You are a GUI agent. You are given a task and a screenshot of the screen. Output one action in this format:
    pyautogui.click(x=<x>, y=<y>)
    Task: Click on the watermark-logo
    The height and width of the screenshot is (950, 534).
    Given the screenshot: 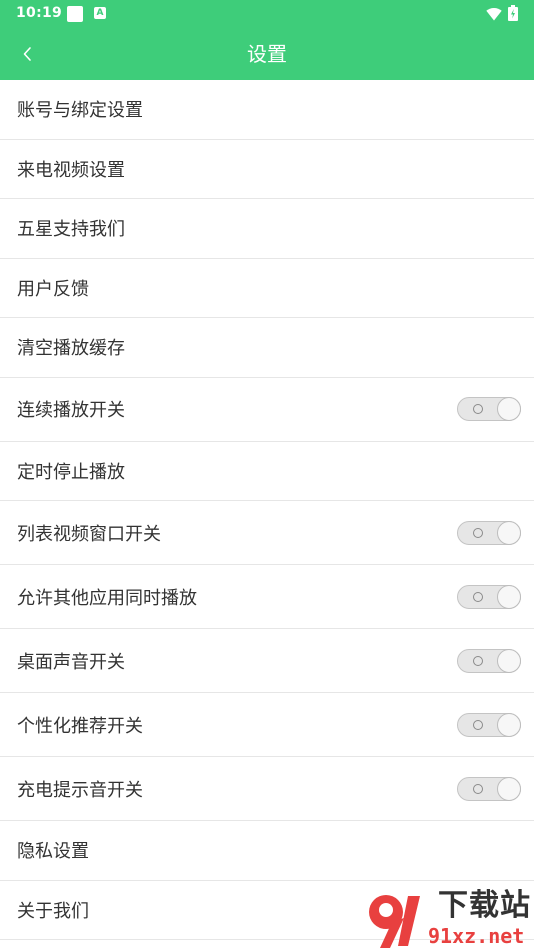 What is the action you would take?
    pyautogui.click(x=394, y=921)
    